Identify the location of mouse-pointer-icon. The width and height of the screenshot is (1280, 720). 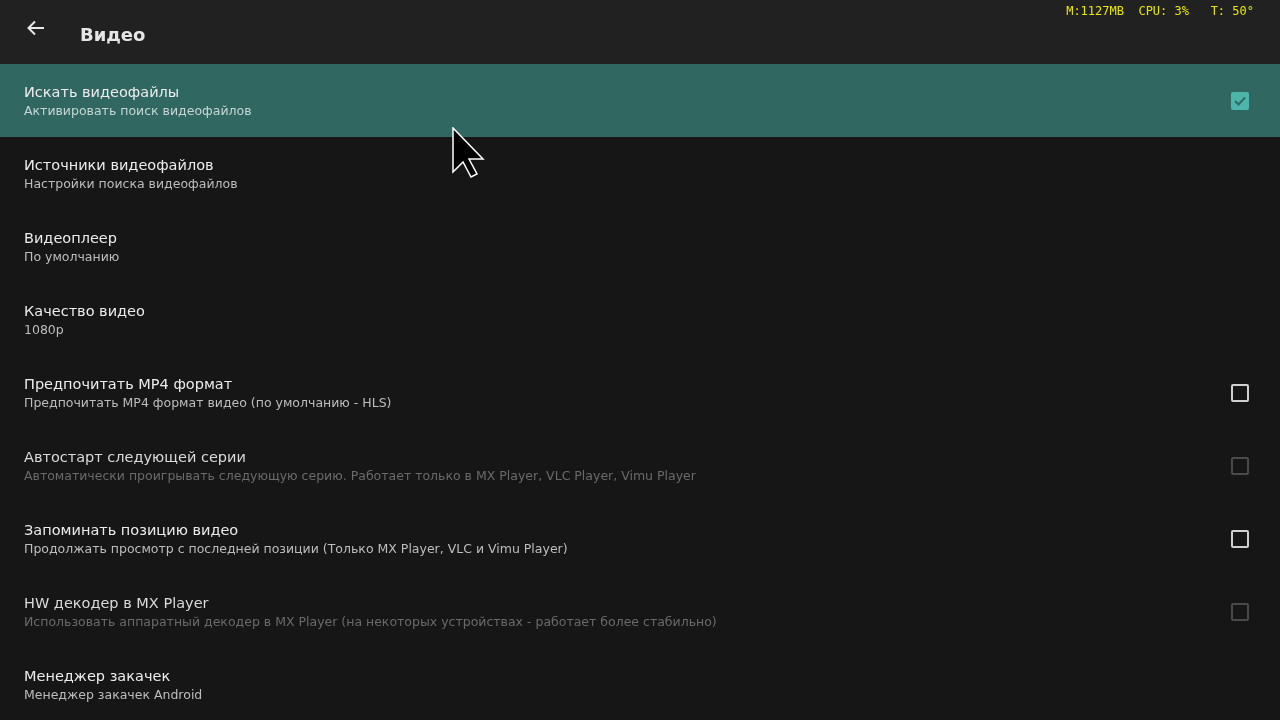
(468, 152).